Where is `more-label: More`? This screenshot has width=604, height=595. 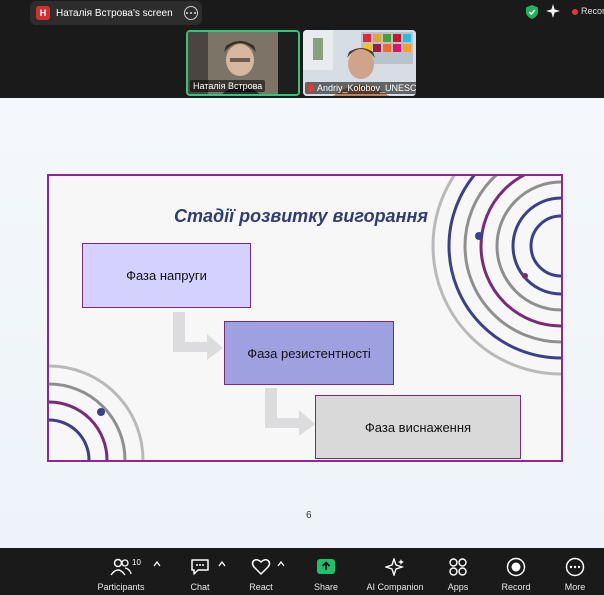
more-label: More is located at coordinates (575, 587).